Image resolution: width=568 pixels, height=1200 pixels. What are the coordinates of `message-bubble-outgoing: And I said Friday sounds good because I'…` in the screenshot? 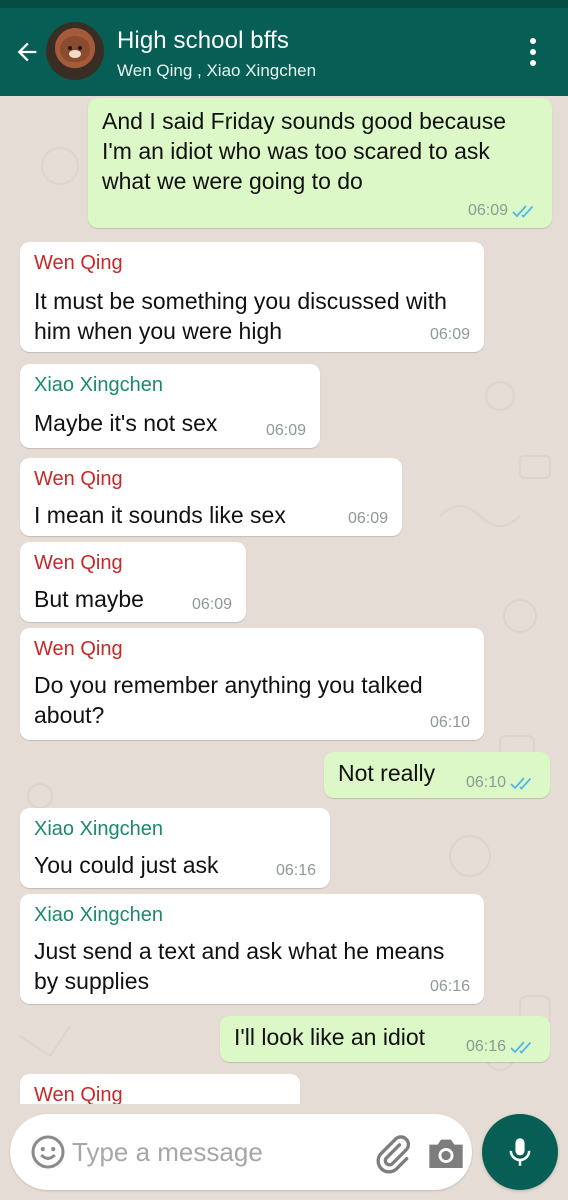 It's located at (320, 163).